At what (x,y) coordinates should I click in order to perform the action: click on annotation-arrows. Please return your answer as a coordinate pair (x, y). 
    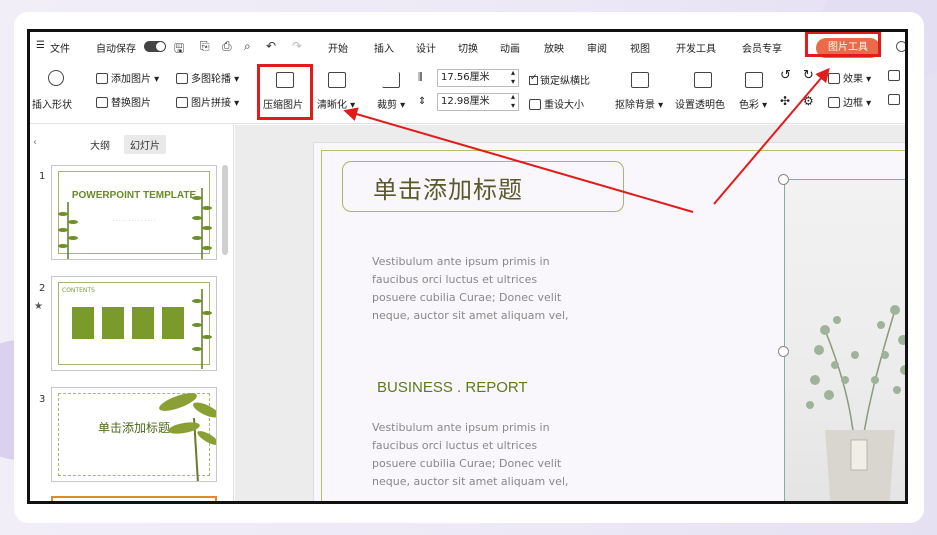
    Looking at the image, I should click on (586, 140).